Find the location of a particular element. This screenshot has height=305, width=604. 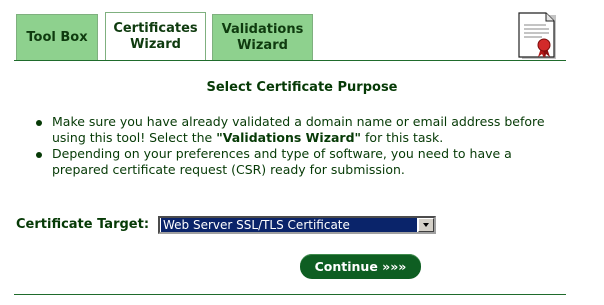

tab-certificates-wizard-label: Certificates Wizard is located at coordinates (155, 36).